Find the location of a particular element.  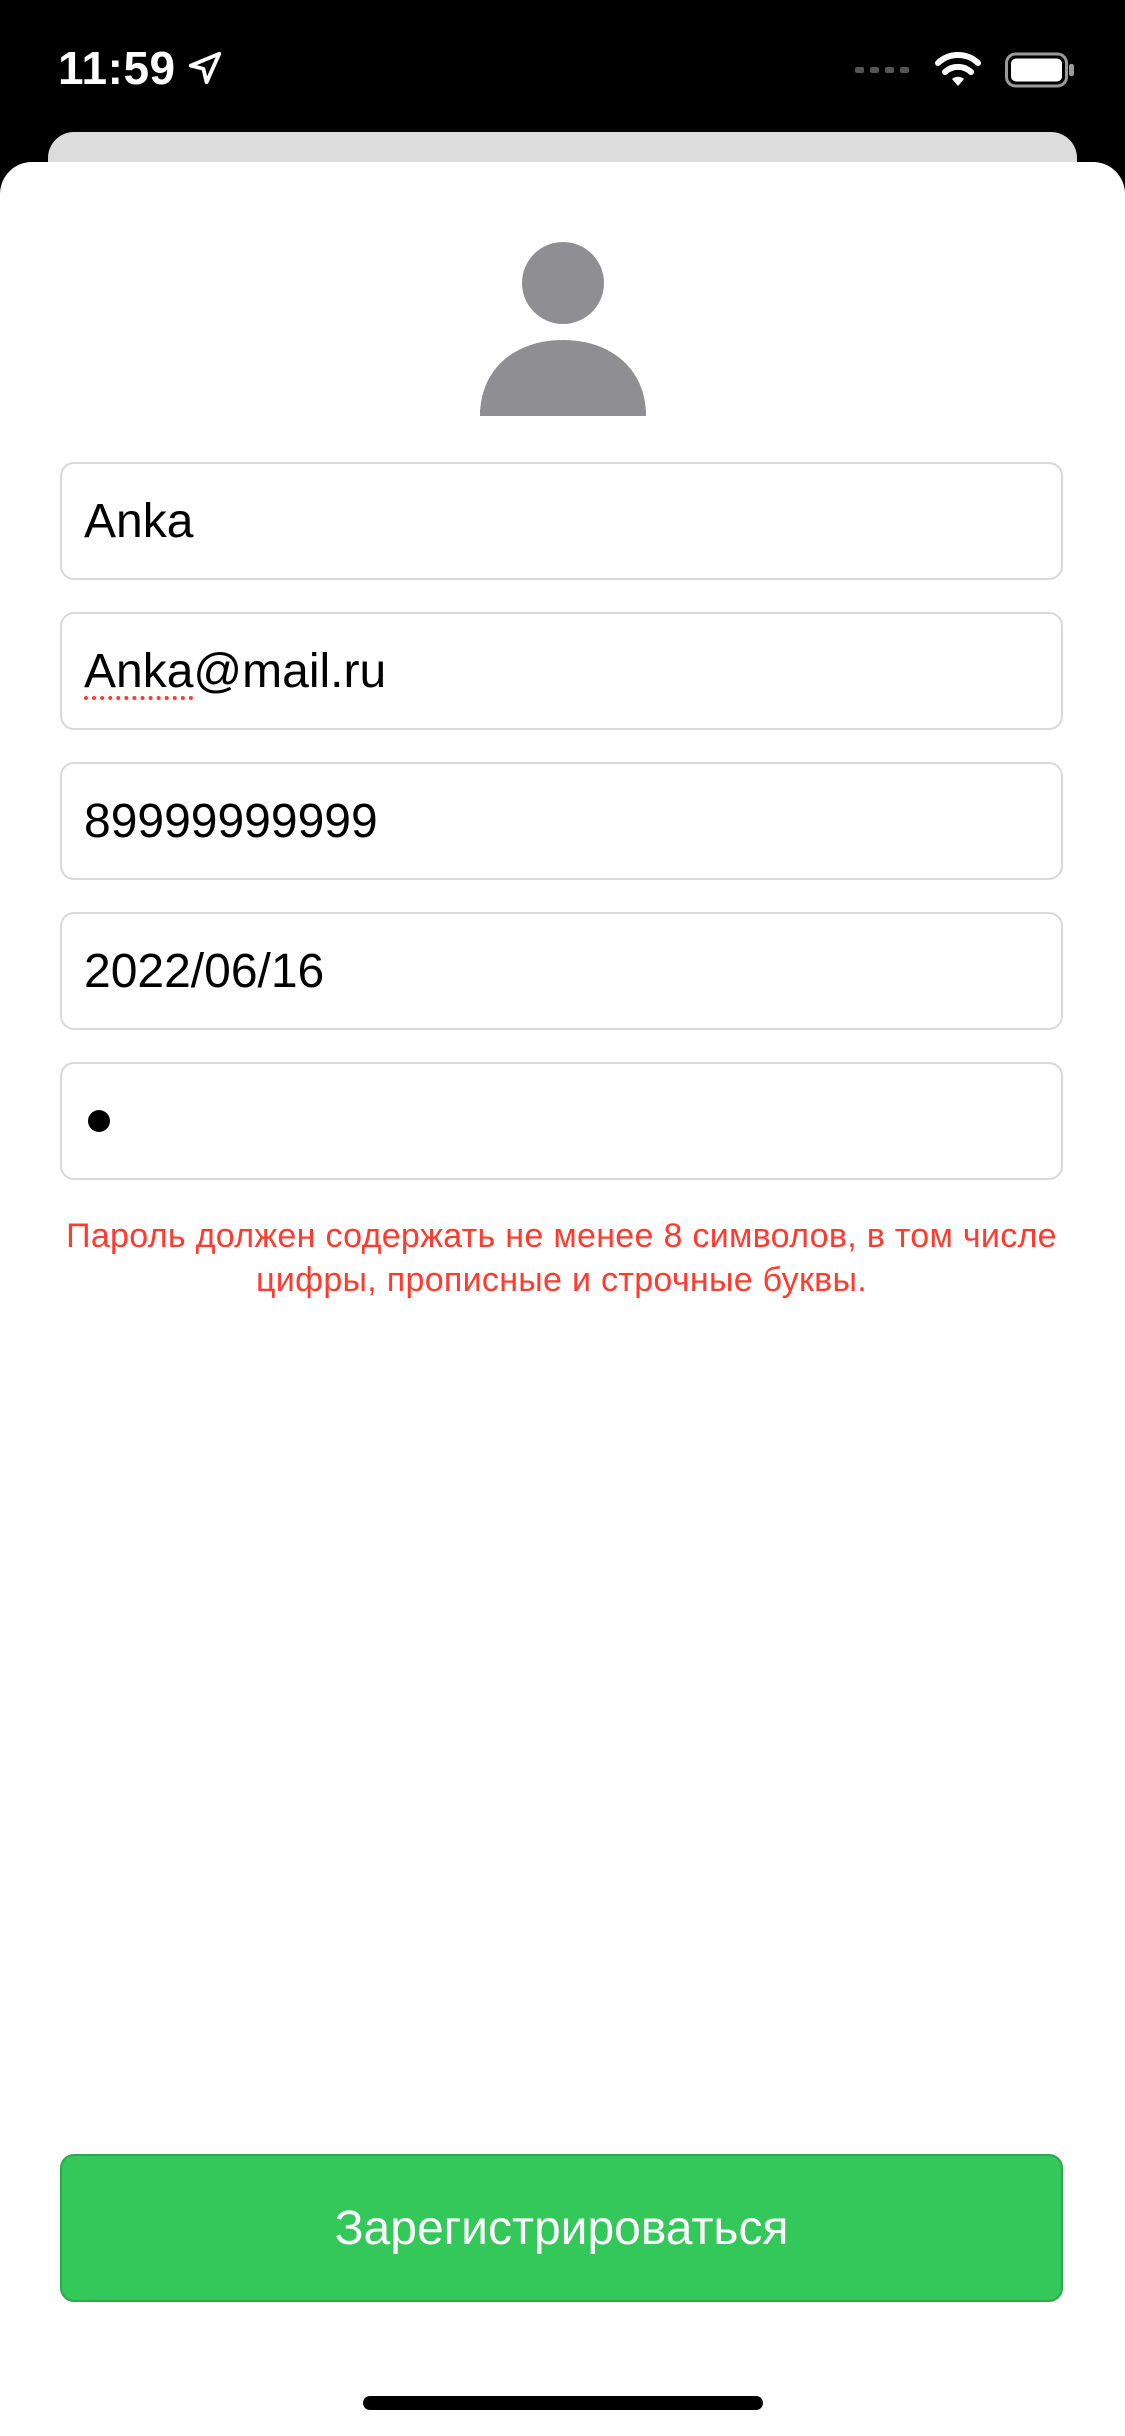

password-field is located at coordinates (561, 1121).